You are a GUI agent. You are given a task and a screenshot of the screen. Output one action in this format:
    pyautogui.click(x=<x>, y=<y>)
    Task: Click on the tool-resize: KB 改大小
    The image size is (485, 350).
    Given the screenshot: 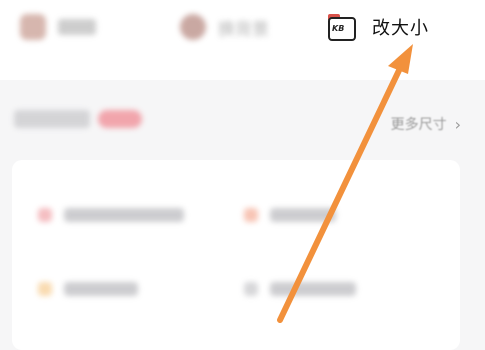 What is the action you would take?
    pyautogui.click(x=398, y=27)
    